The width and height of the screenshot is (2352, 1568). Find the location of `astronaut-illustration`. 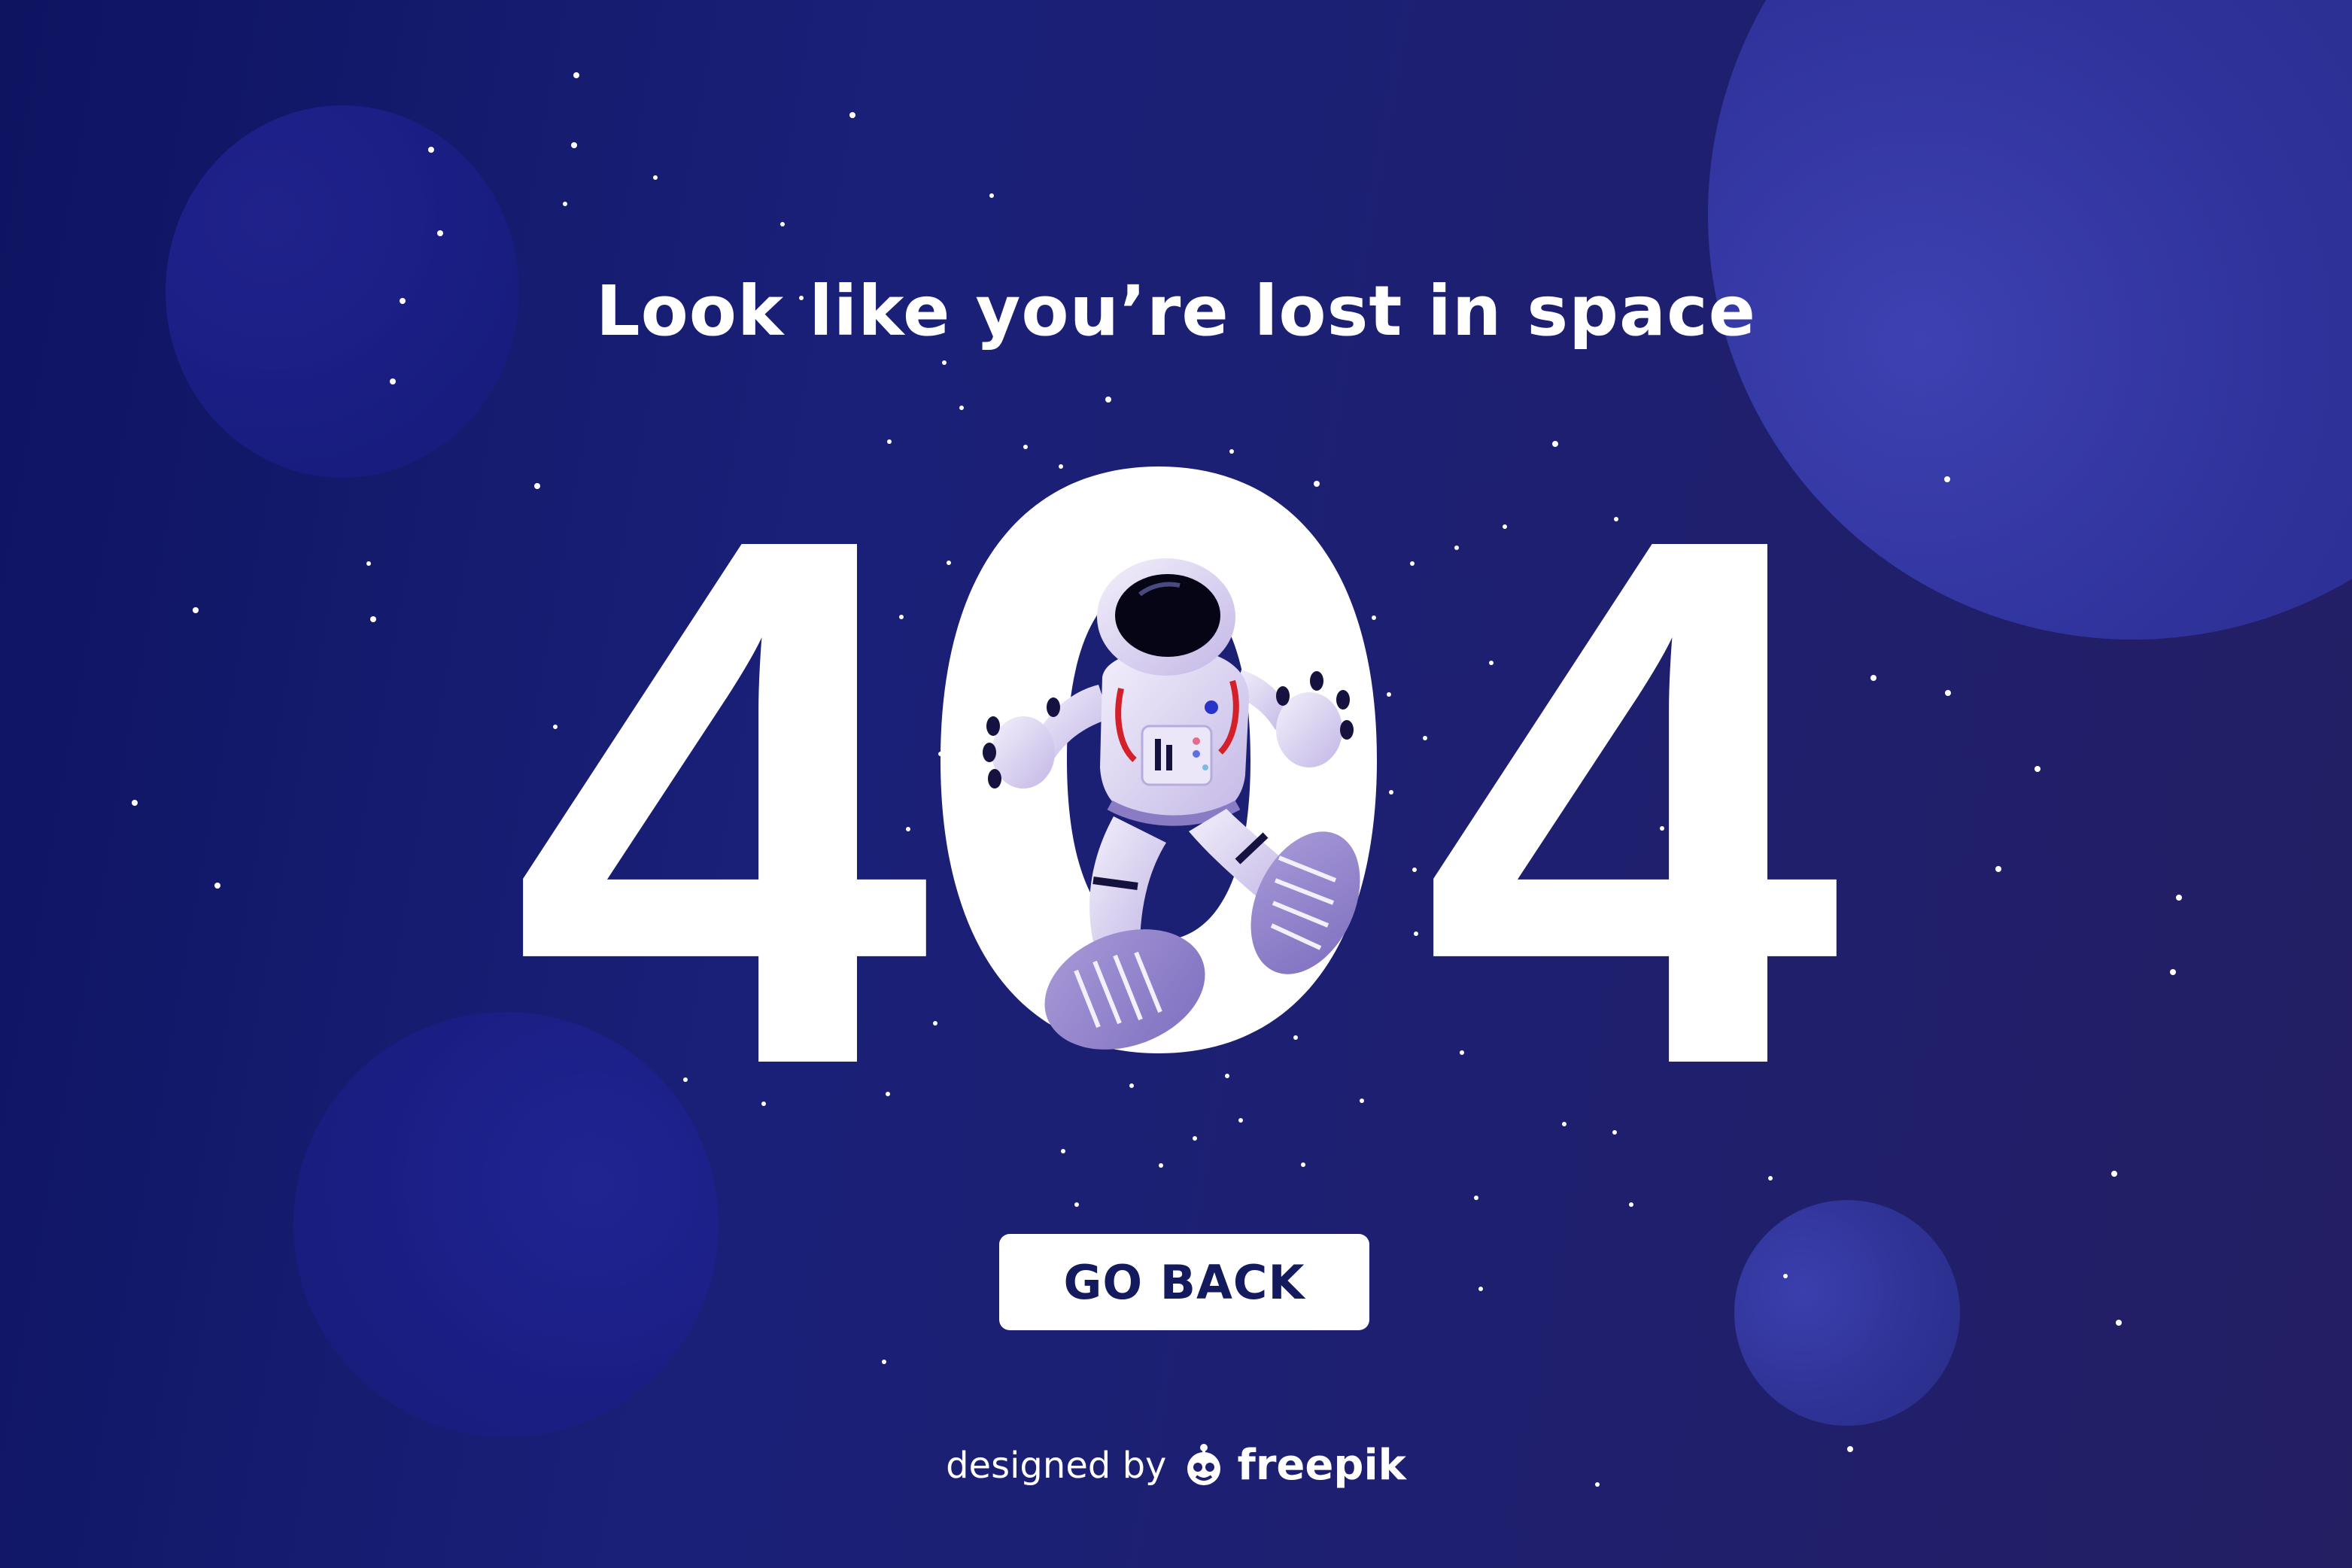

astronaut-illustration is located at coordinates (1171, 804).